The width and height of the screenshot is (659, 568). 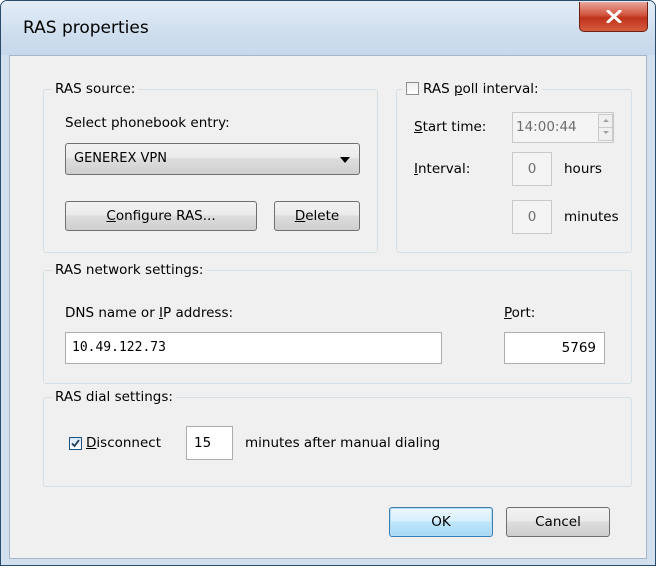 I want to click on dial-settings-title: RAS dial settings:, so click(x=114, y=397).